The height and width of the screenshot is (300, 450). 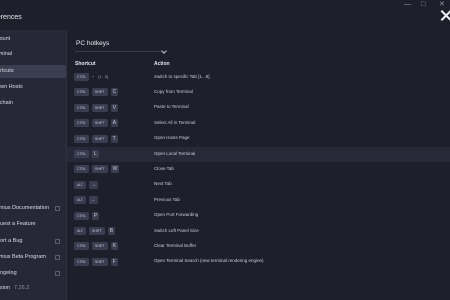 I want to click on sidebar-item-label: hortcuts, so click(x=7, y=71).